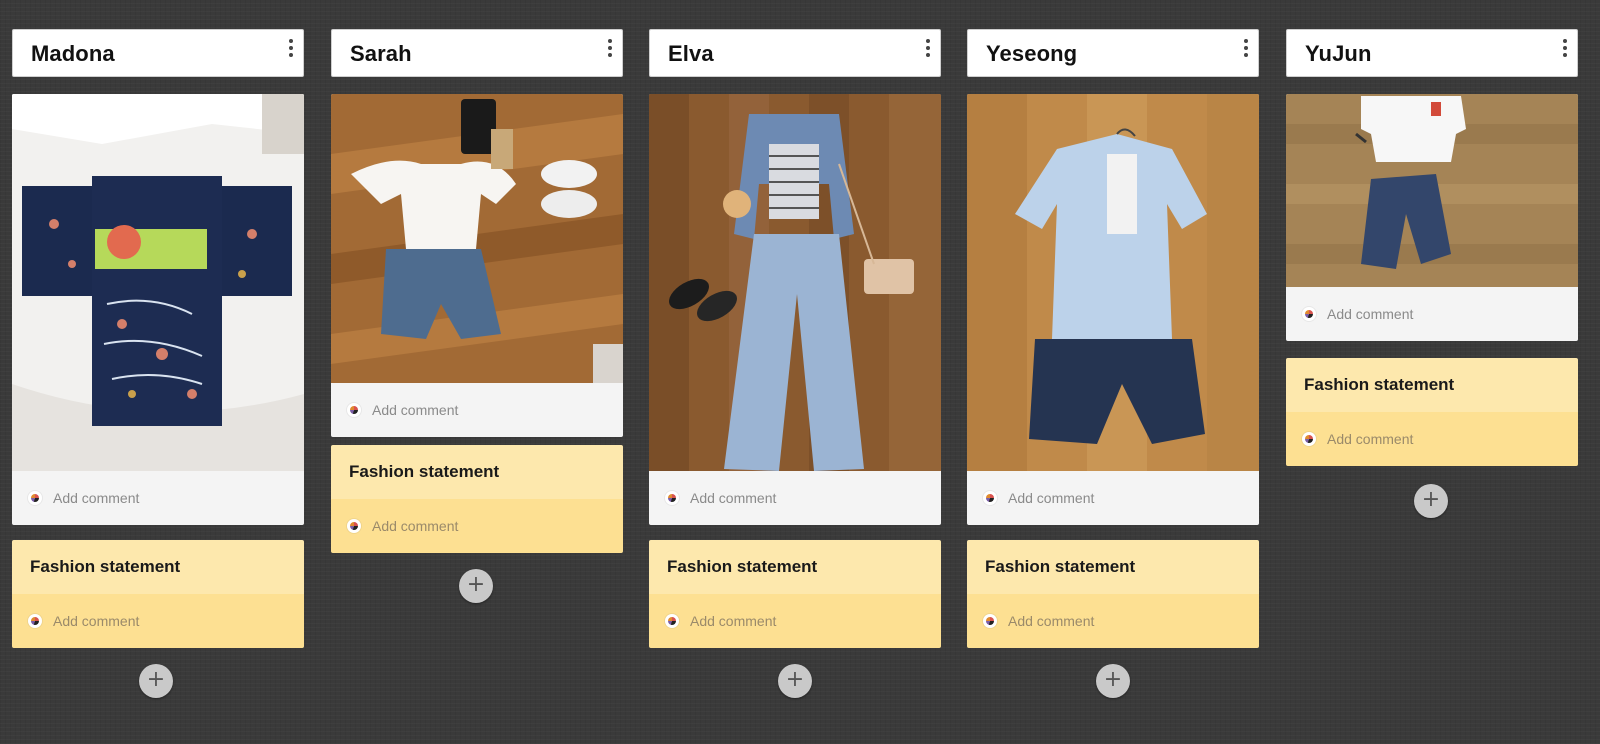 The height and width of the screenshot is (744, 1600). I want to click on column-title: Sarah, so click(381, 53).